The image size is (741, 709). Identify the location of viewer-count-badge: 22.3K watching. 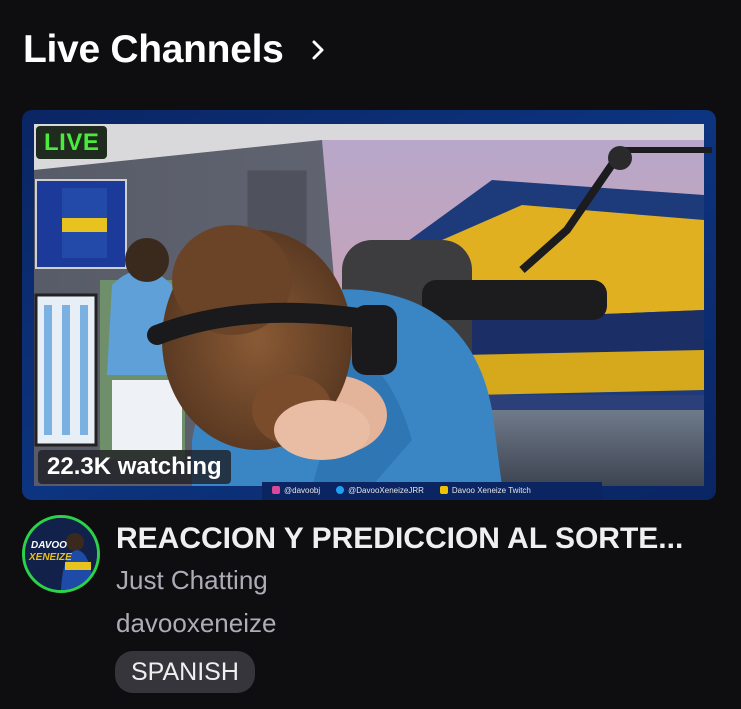
(134, 467).